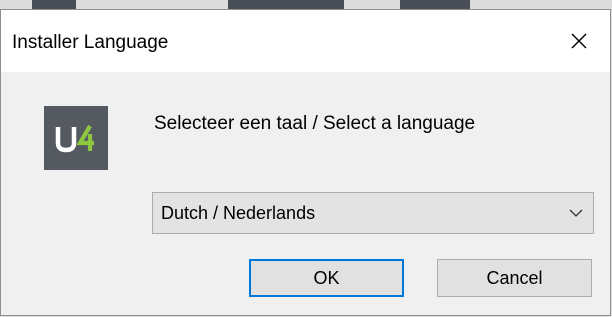  Describe the element at coordinates (373, 213) in the screenshot. I see `language-select: Dutch / Nederlands` at that location.